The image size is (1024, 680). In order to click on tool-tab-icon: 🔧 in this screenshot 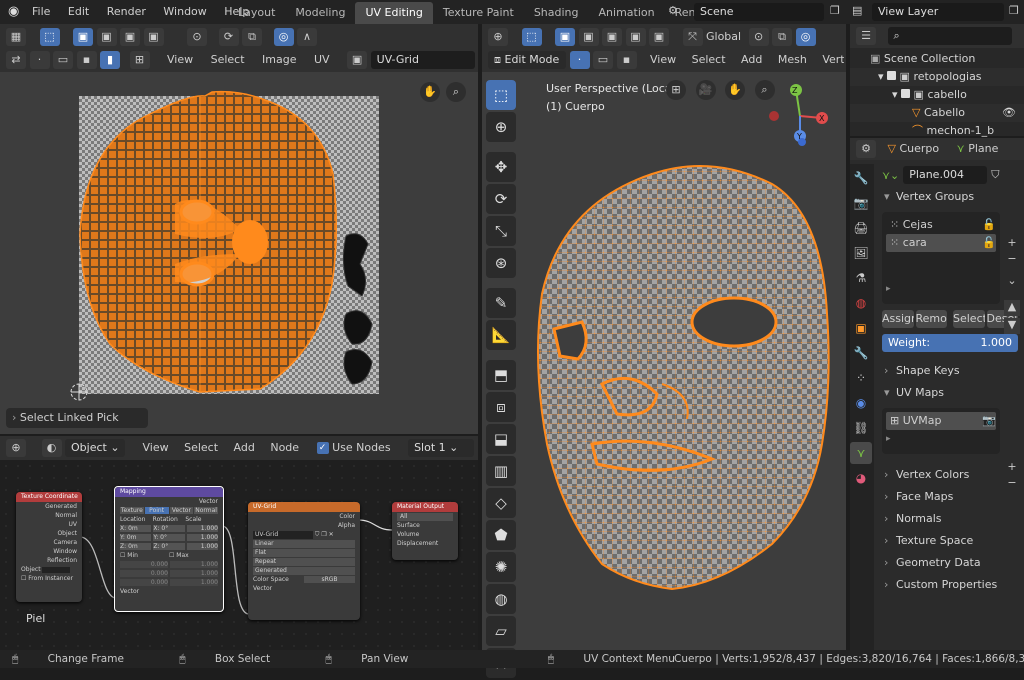, I will do `click(861, 178)`.